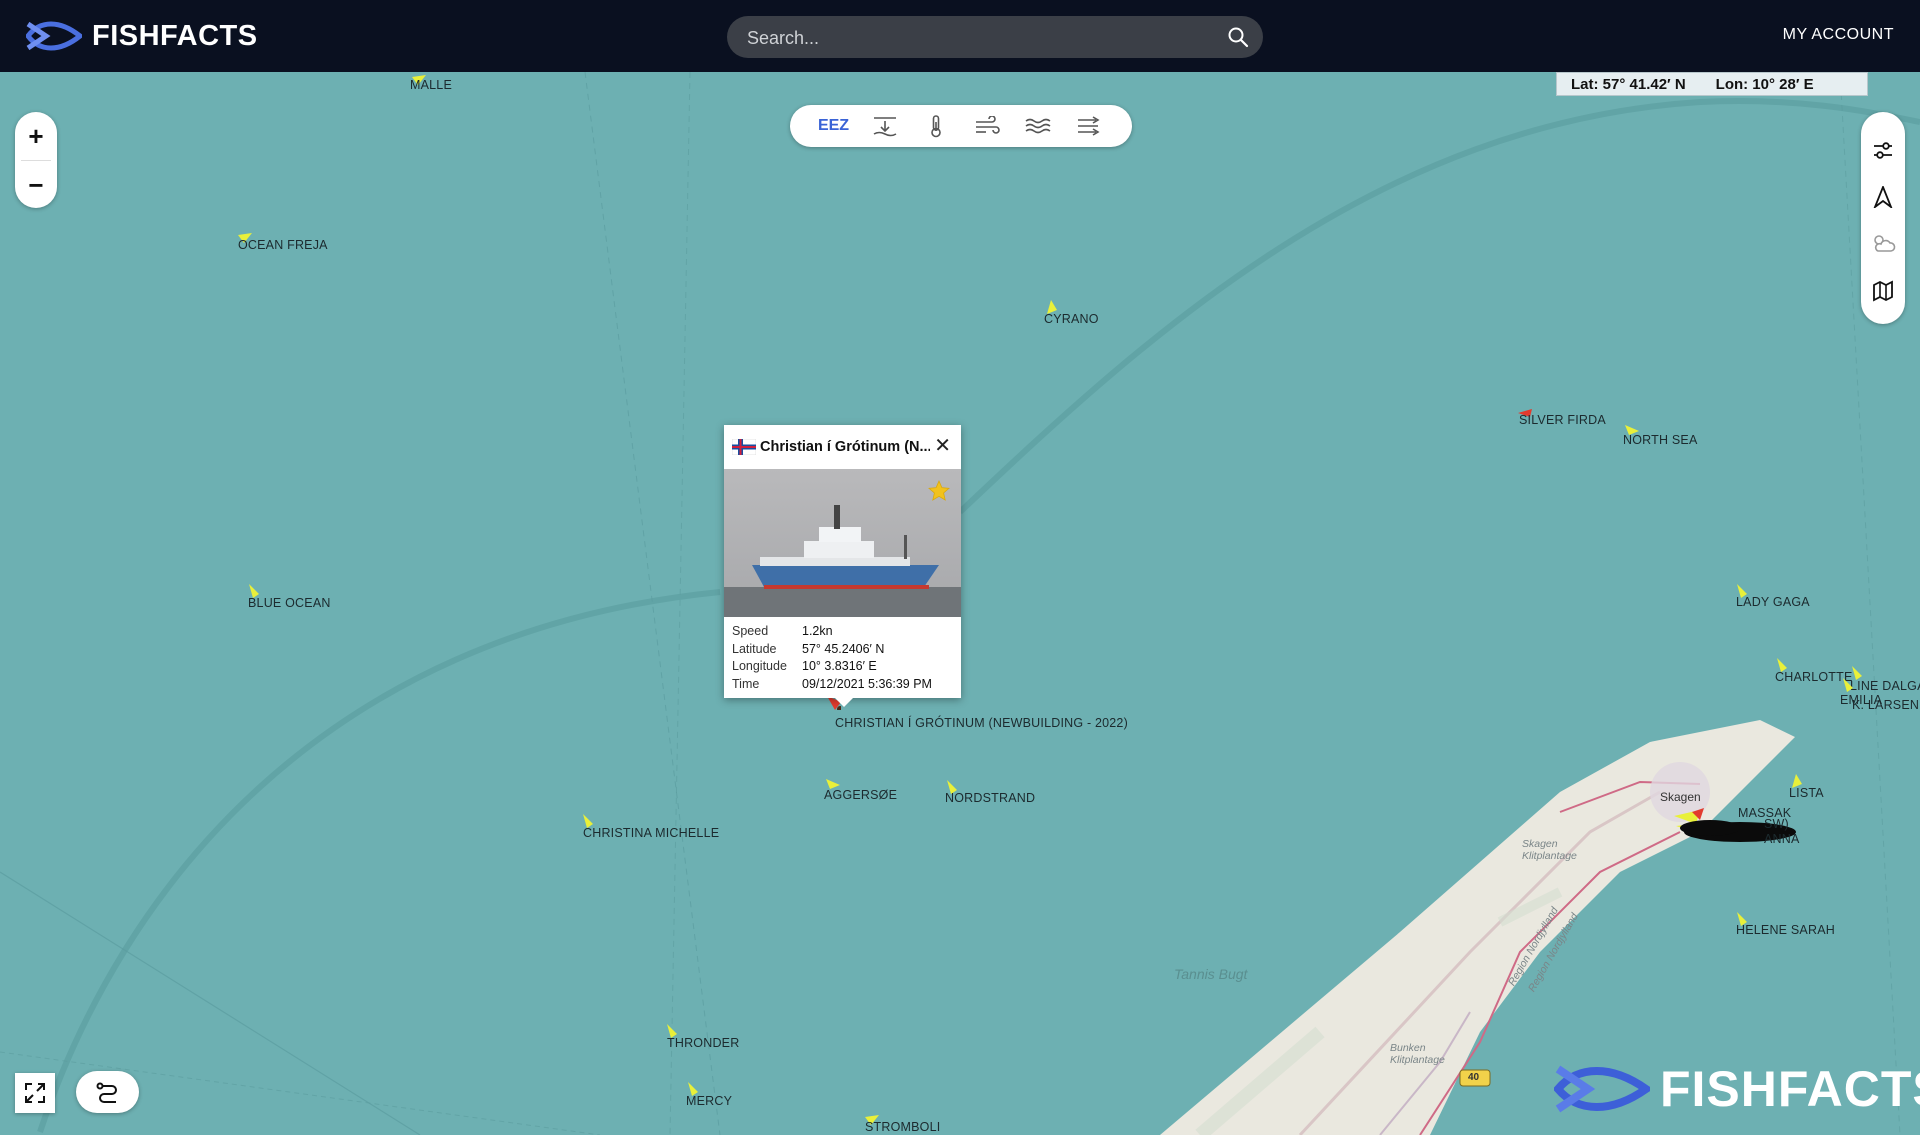 The width and height of the screenshot is (1920, 1135). I want to click on favorite-star-icon, so click(939, 491).